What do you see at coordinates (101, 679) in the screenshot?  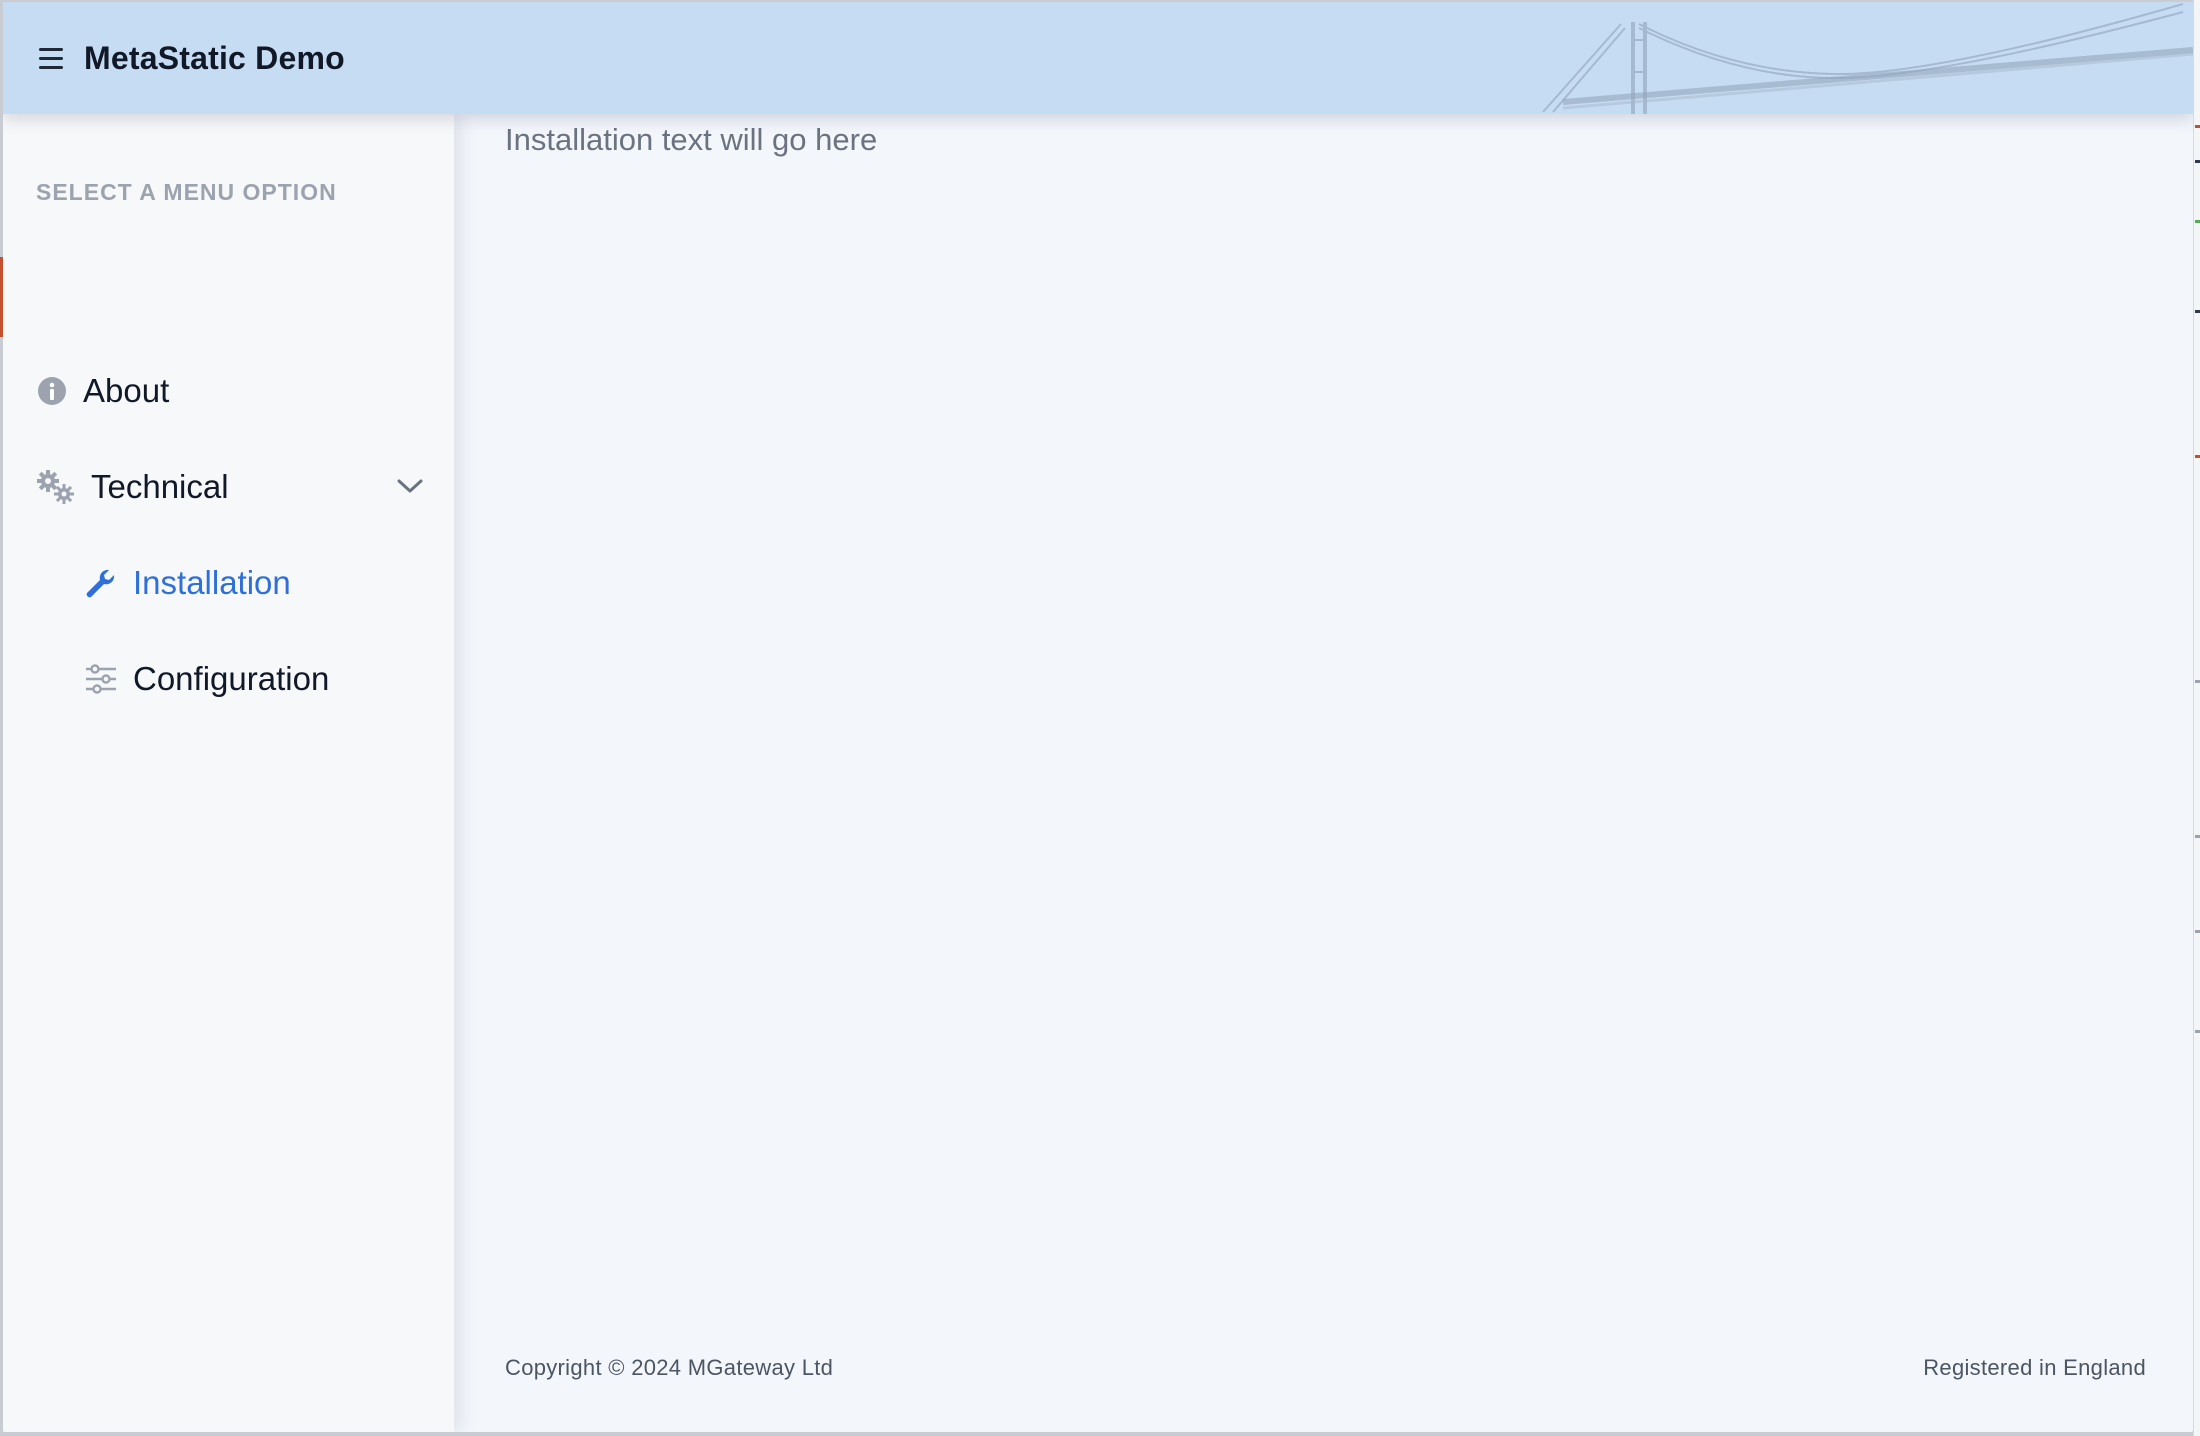 I see `sliders-icon` at bounding box center [101, 679].